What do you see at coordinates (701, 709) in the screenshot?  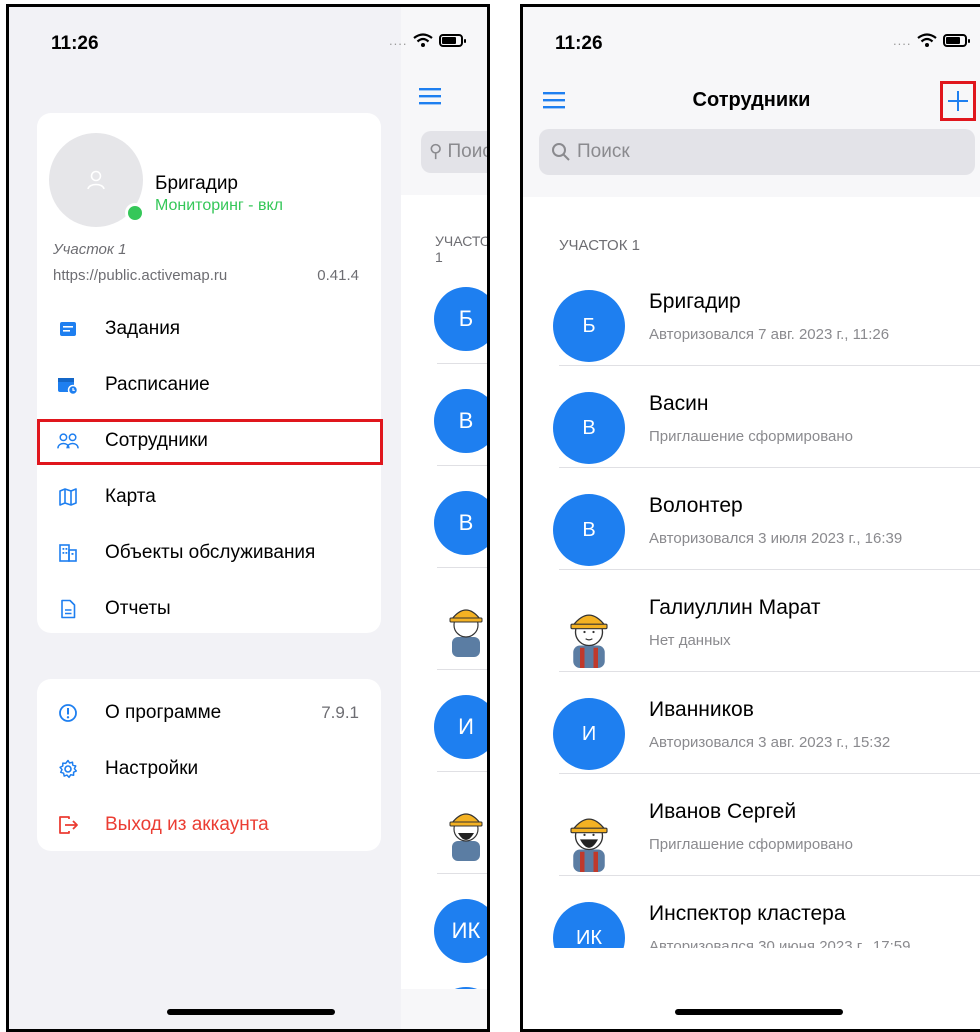 I see `employee-name: Иванников` at bounding box center [701, 709].